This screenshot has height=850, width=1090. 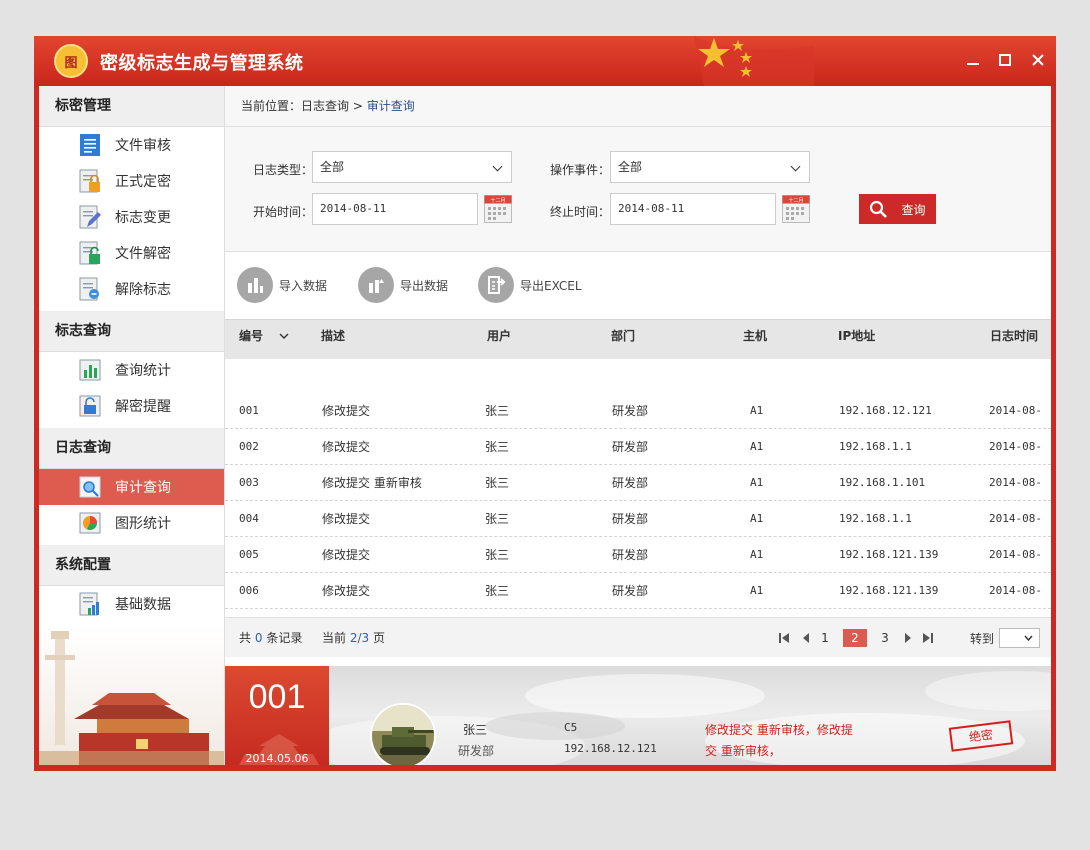 I want to click on detail-host: C5, so click(x=571, y=727).